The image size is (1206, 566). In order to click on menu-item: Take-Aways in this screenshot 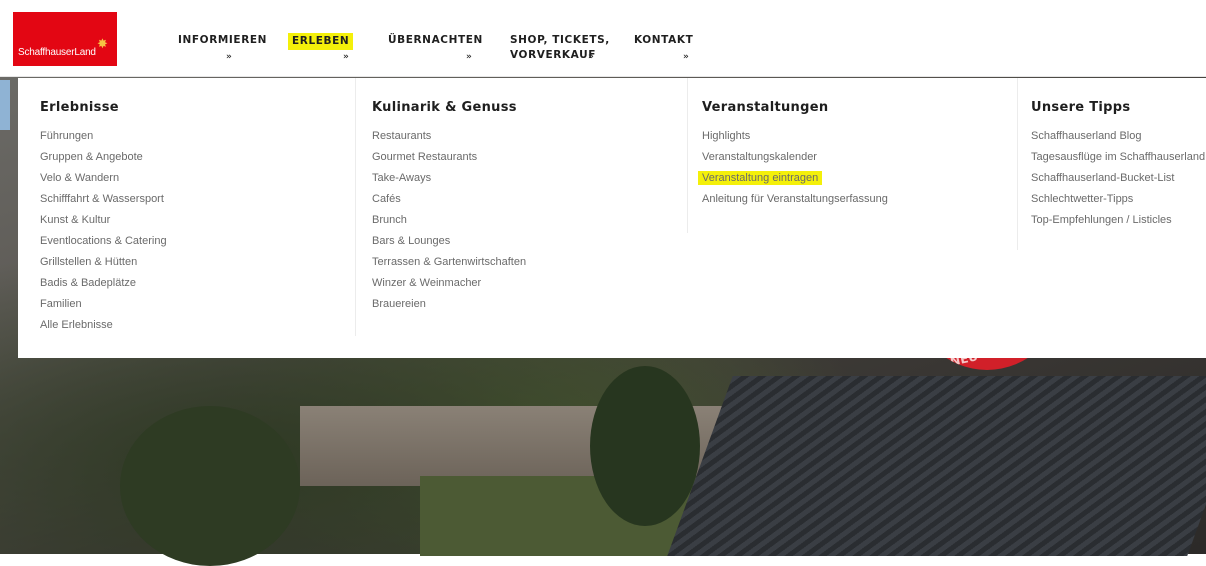, I will do `click(449, 181)`.